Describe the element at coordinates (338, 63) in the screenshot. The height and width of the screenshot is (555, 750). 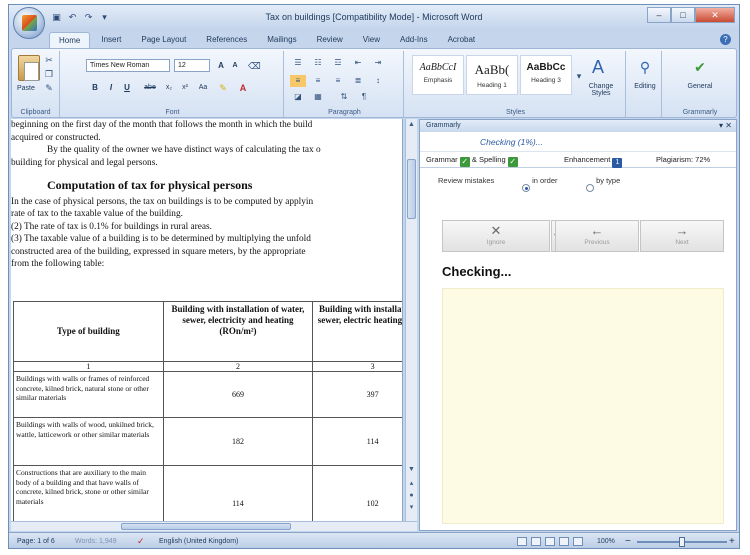
I see `multilevel-list-icon: ☲` at that location.